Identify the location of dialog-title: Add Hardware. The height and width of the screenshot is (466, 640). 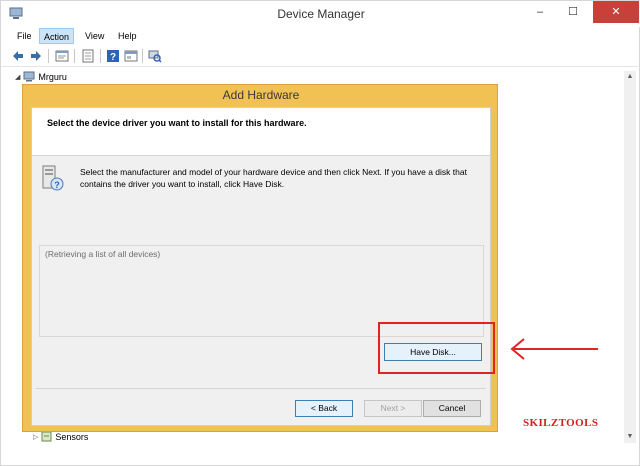
(261, 95).